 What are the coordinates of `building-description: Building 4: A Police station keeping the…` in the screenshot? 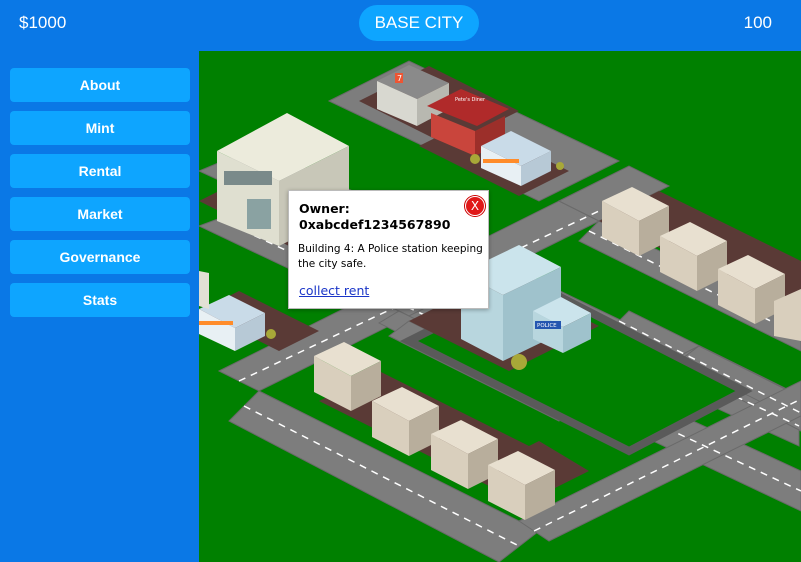 It's located at (390, 256).